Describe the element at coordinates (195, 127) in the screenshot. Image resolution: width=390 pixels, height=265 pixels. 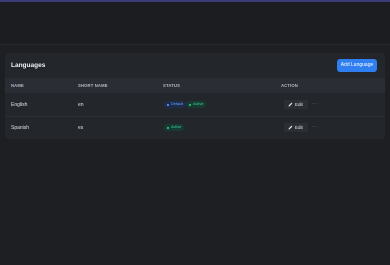
I see `table-row: Spanish es Active Edit ···` at that location.